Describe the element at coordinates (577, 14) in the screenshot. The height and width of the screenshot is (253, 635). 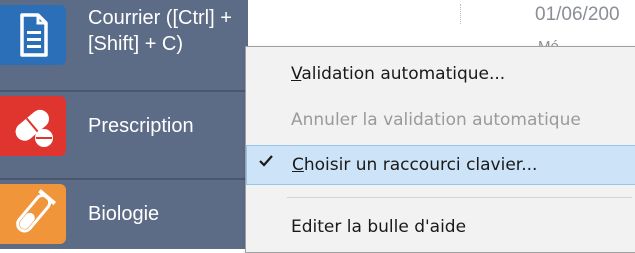
I see `date-text: 01/06/200` at that location.